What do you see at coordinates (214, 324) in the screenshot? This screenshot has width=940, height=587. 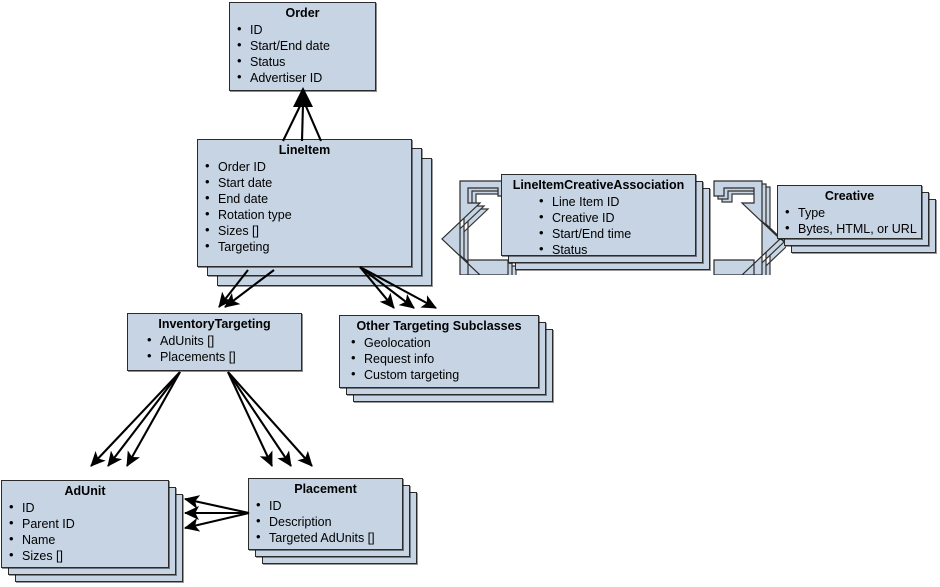 I see `entity-inventorytargeting-title: InventoryTargeting` at bounding box center [214, 324].